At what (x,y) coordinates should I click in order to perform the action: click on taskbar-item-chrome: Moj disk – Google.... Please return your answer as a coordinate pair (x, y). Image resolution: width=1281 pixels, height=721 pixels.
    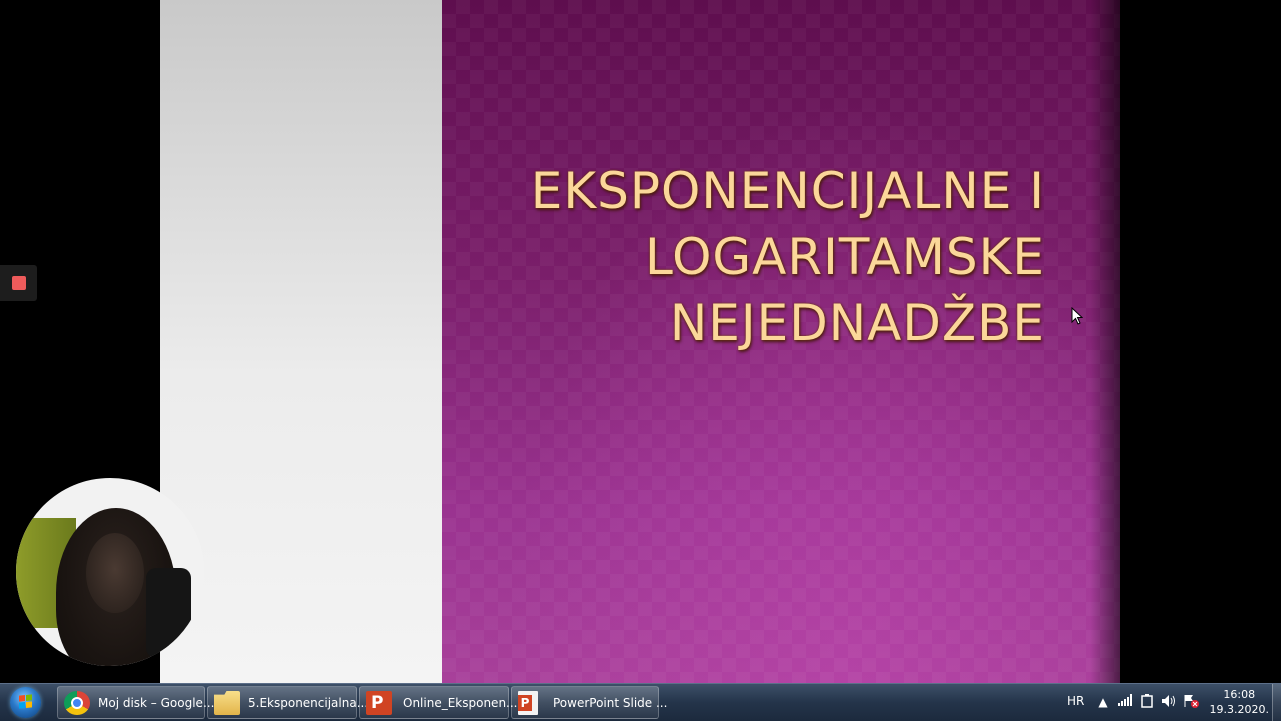
    Looking at the image, I should click on (135, 702).